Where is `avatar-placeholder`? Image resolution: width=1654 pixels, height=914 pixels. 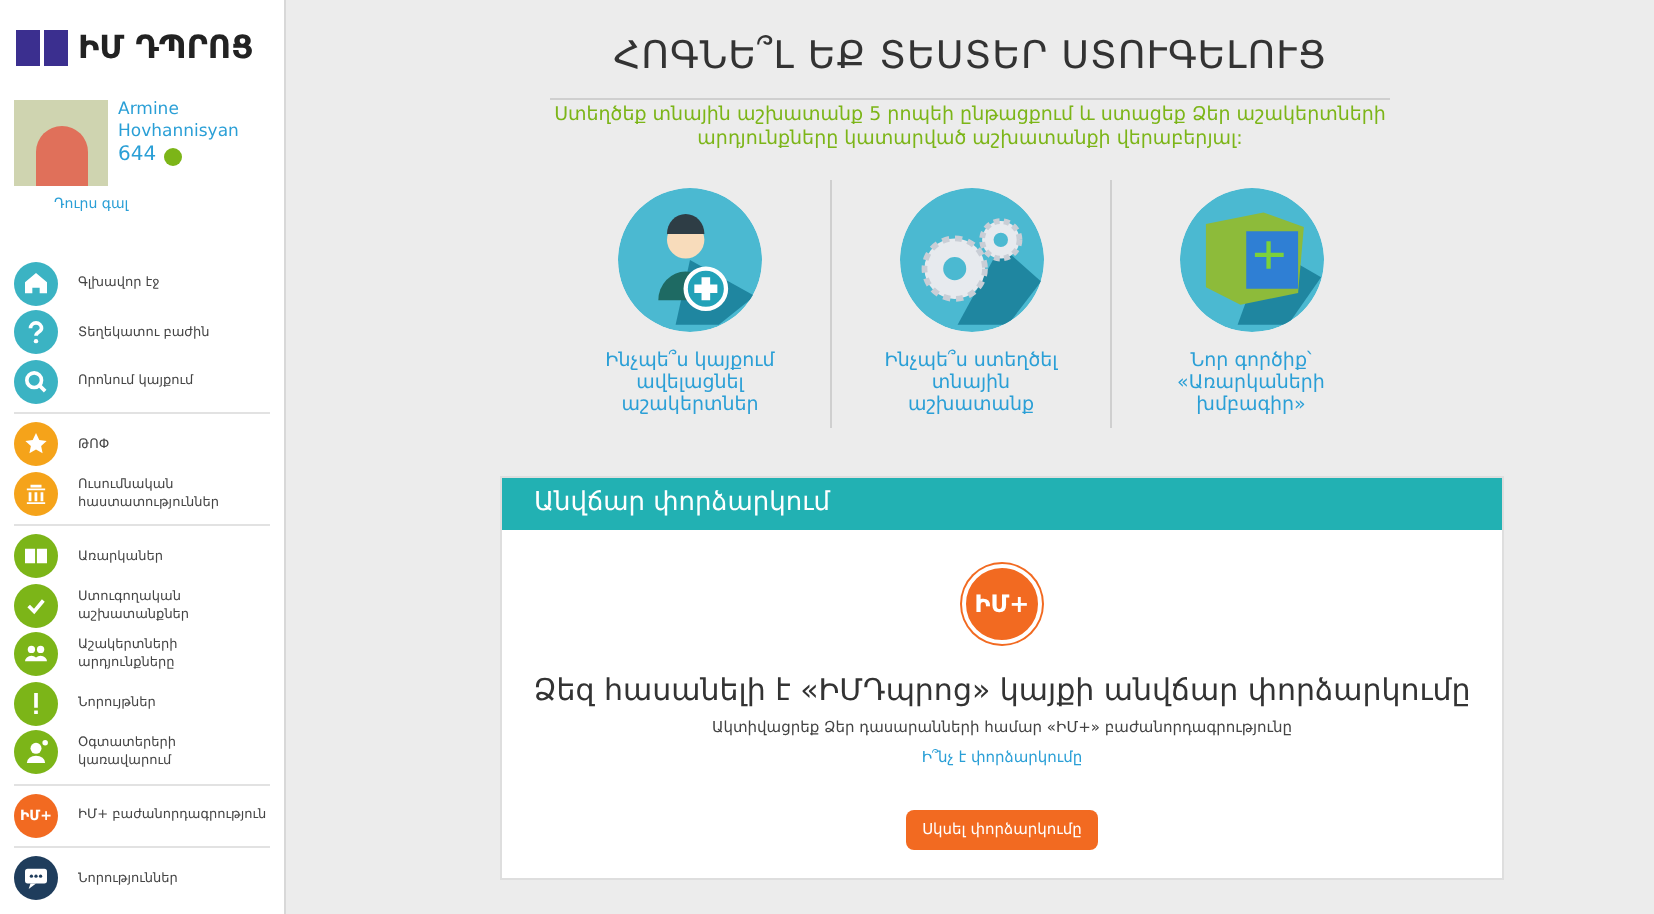
avatar-placeholder is located at coordinates (61, 143).